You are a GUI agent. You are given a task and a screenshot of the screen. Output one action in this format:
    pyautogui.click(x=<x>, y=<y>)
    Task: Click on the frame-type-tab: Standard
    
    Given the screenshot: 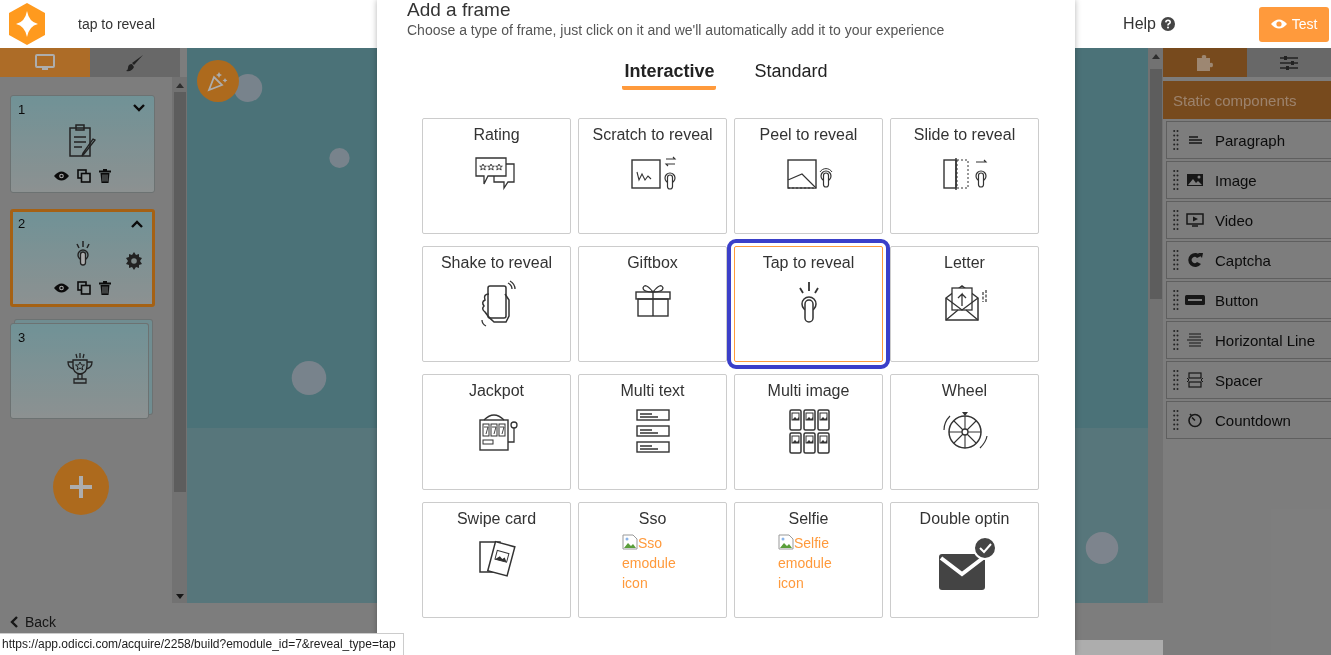 What is the action you would take?
    pyautogui.click(x=791, y=75)
    